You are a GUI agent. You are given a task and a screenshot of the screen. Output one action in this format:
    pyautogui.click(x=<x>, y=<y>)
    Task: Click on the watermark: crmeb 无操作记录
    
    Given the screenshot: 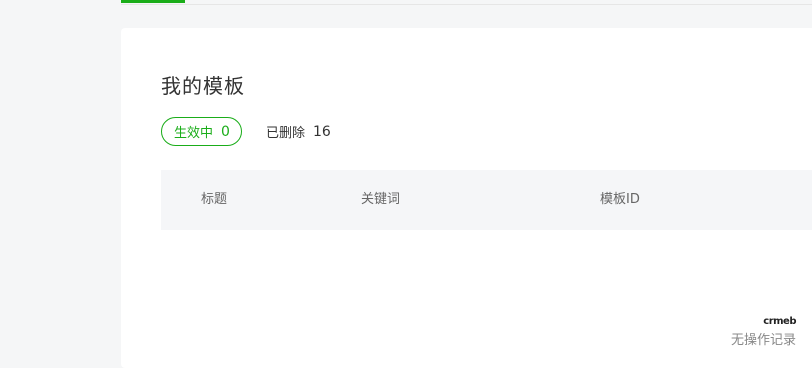 What is the action you would take?
    pyautogui.click(x=763, y=332)
    